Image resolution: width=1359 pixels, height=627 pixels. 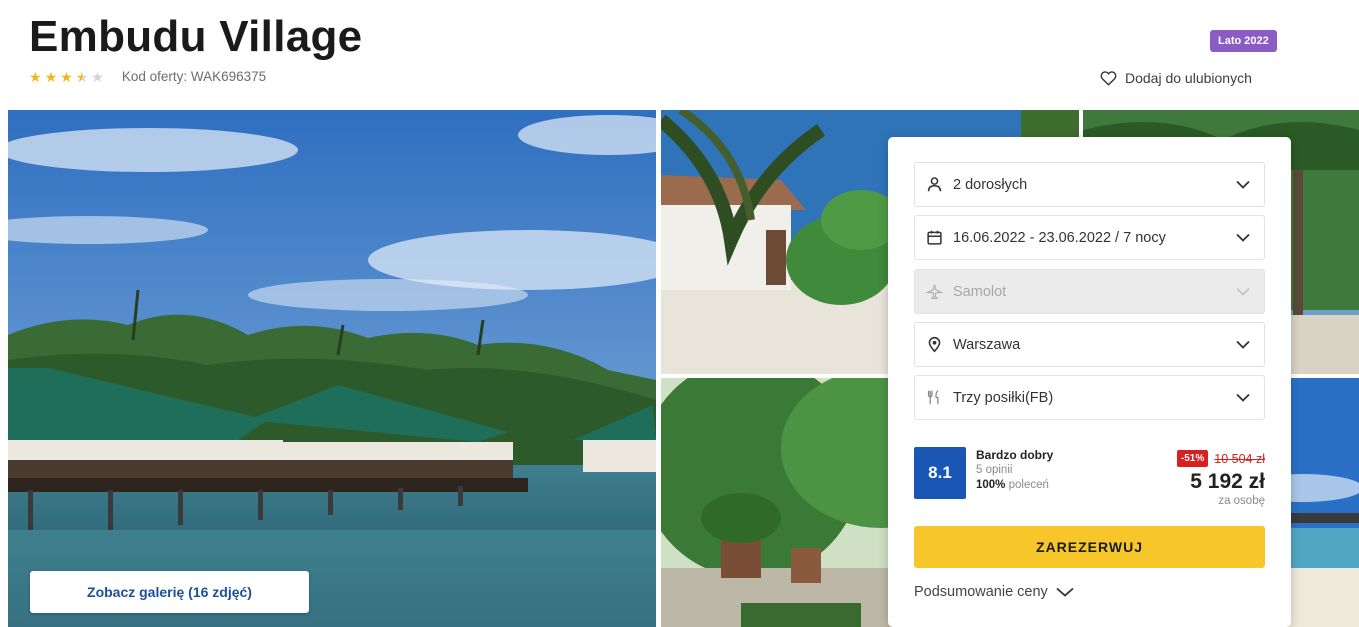 What do you see at coordinates (981, 592) in the screenshot?
I see `price-summary-label: Podsumowanie ceny` at bounding box center [981, 592].